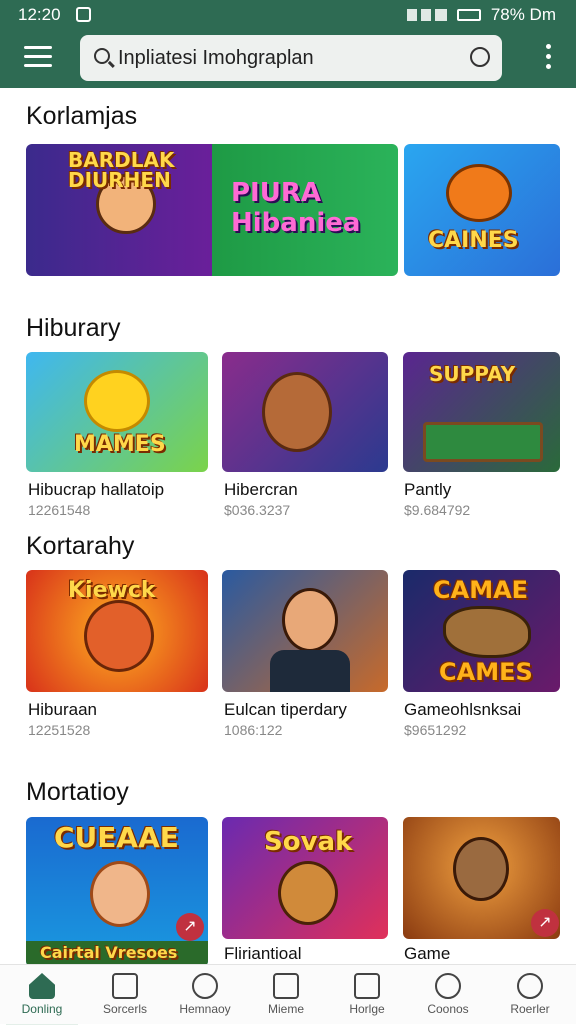  I want to click on section-title: Kortarahy, so click(80, 546).